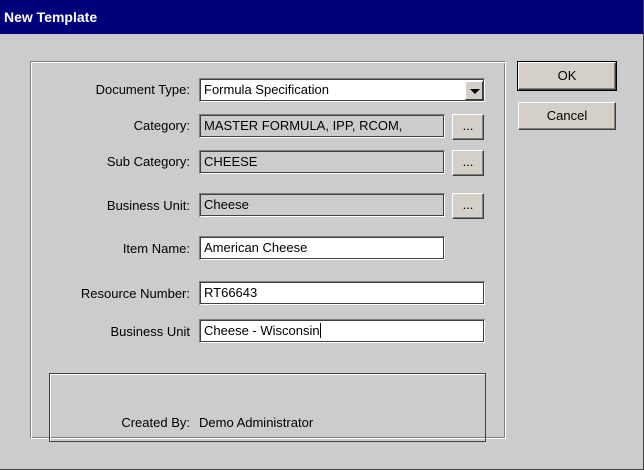  I want to click on created-by-label: Created By:, so click(155, 422).